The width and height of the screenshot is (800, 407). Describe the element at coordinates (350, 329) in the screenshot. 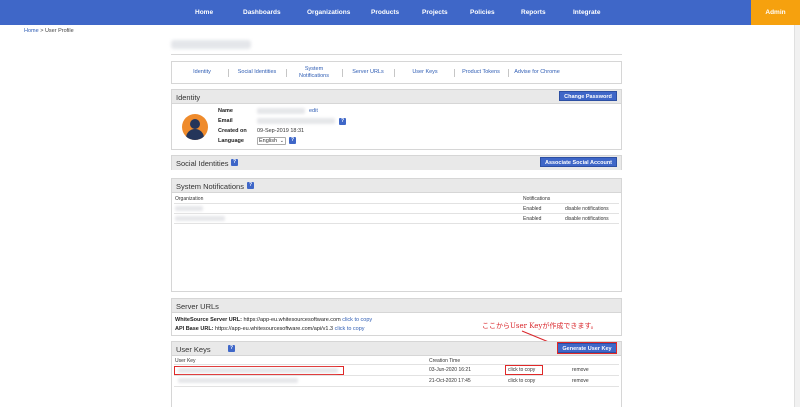

I see `copy-api-url-link: click to copy` at that location.